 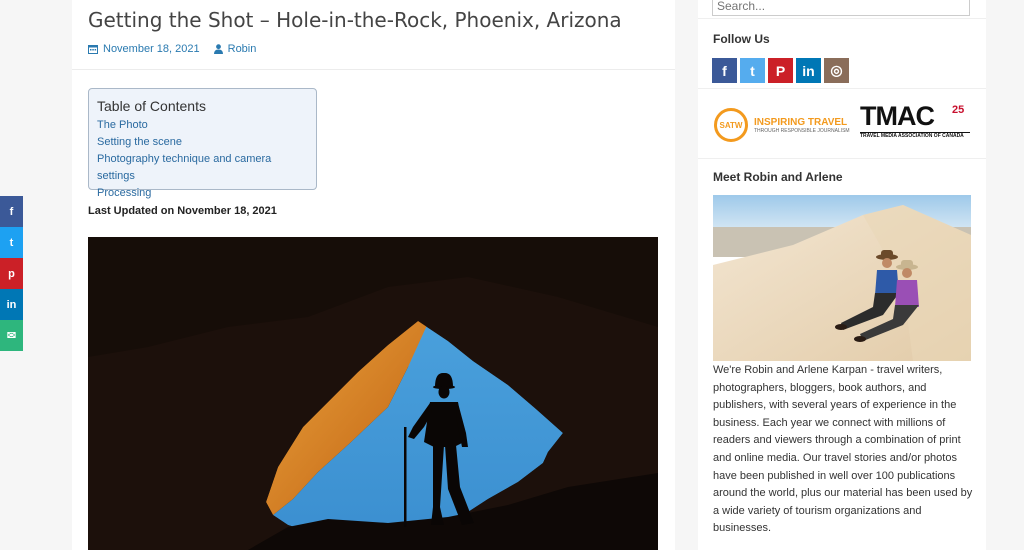 I want to click on instagram-link: ◎, so click(x=836, y=70).